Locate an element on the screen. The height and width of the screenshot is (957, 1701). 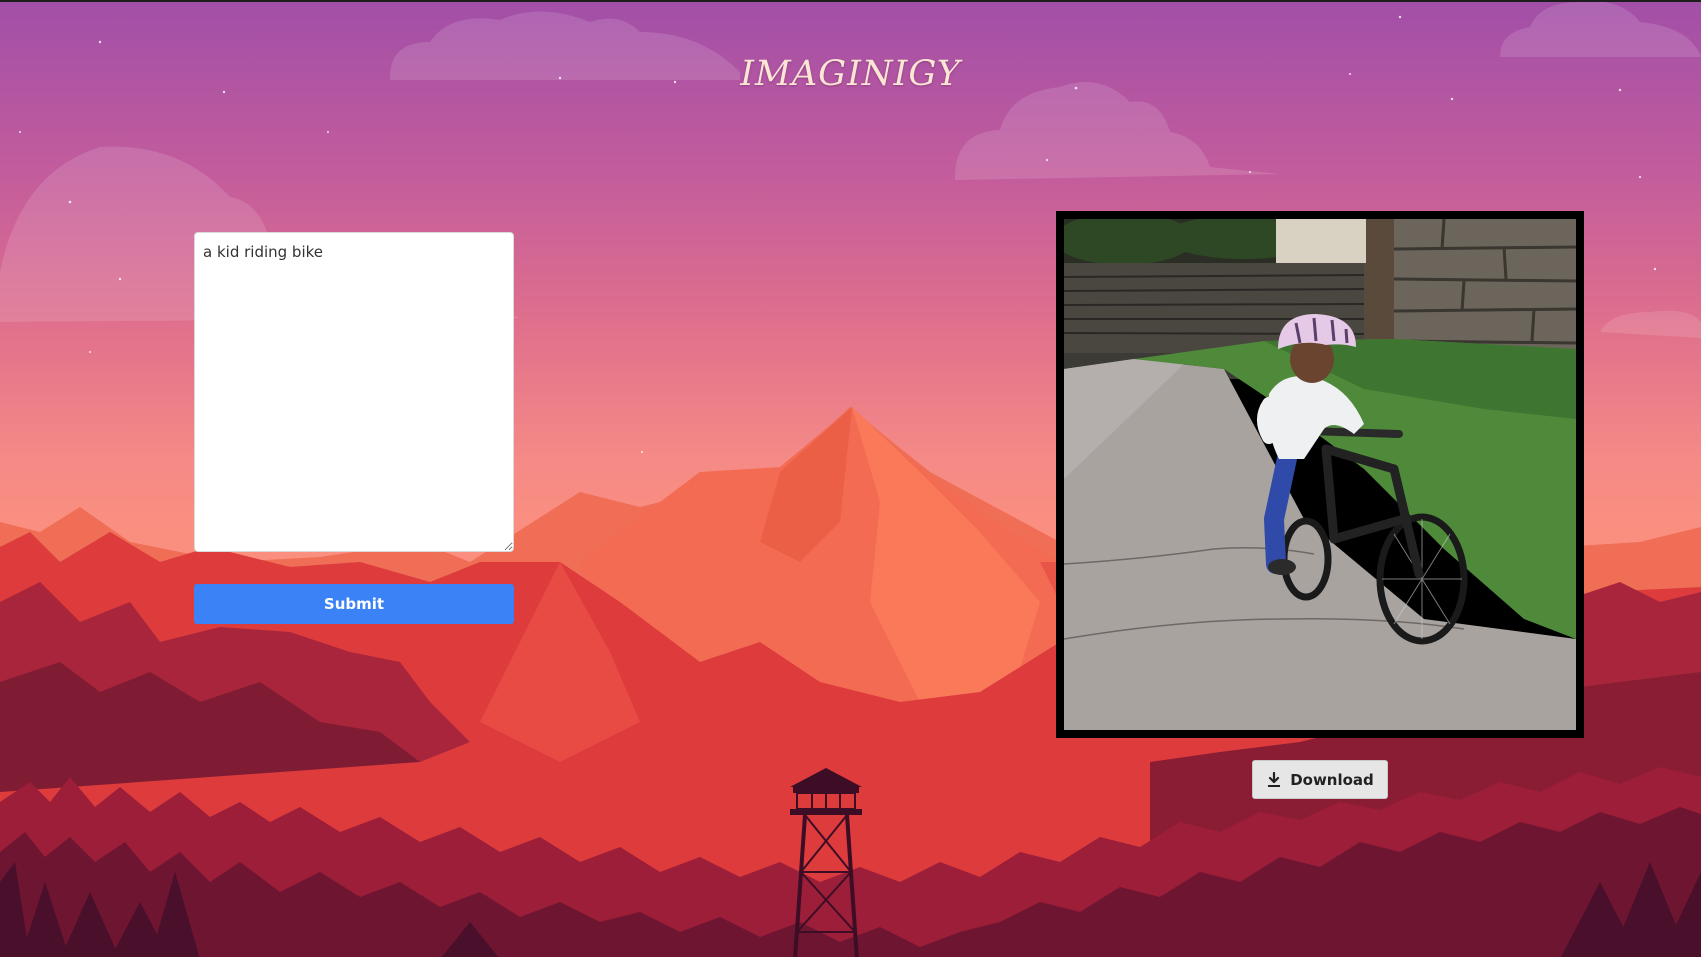
download-icon is located at coordinates (1274, 779).